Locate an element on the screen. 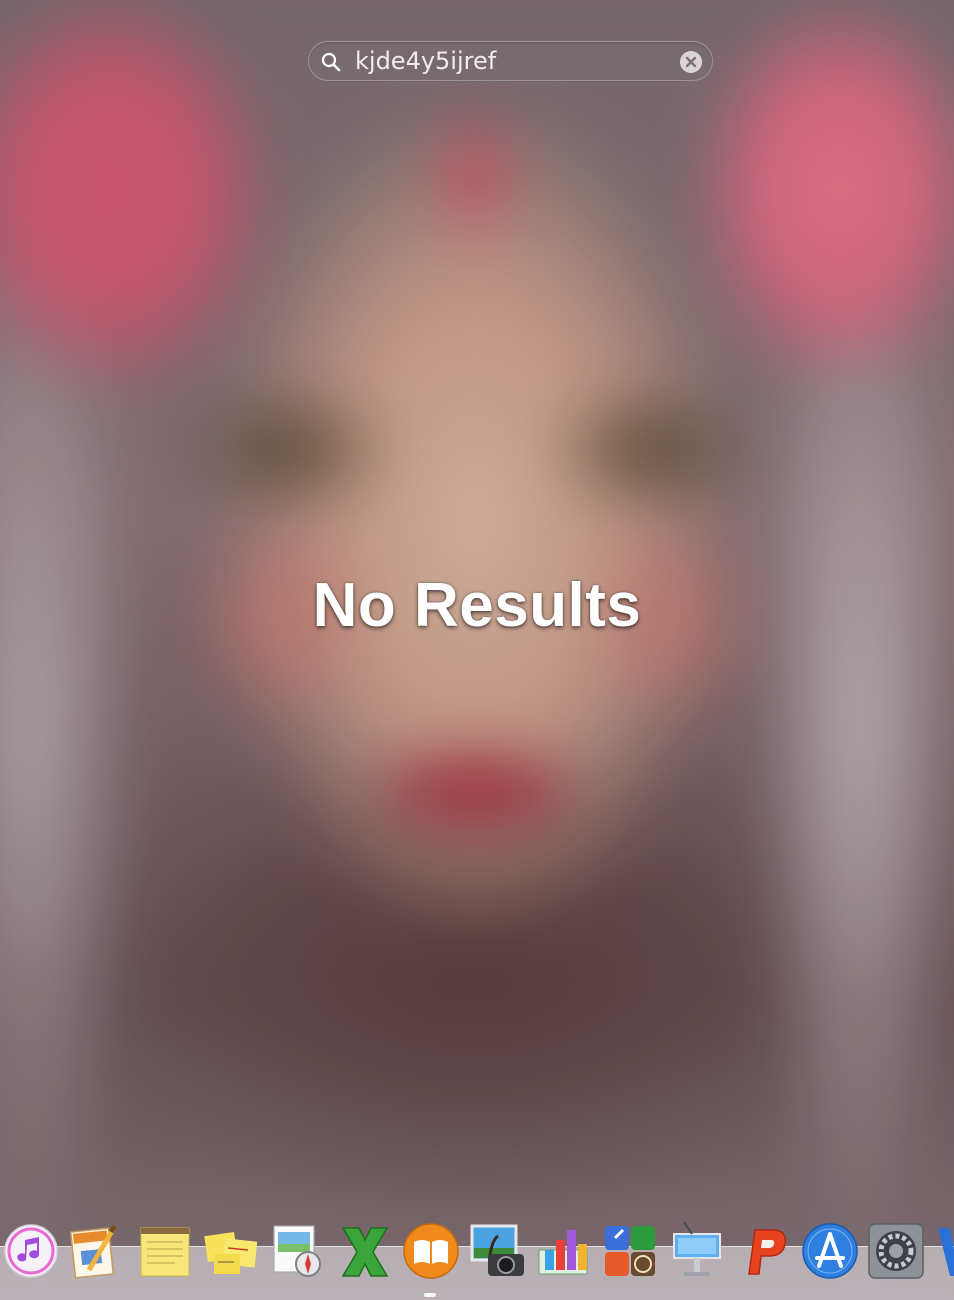 The image size is (954, 1300). pages-icon is located at coordinates (96, 1250).